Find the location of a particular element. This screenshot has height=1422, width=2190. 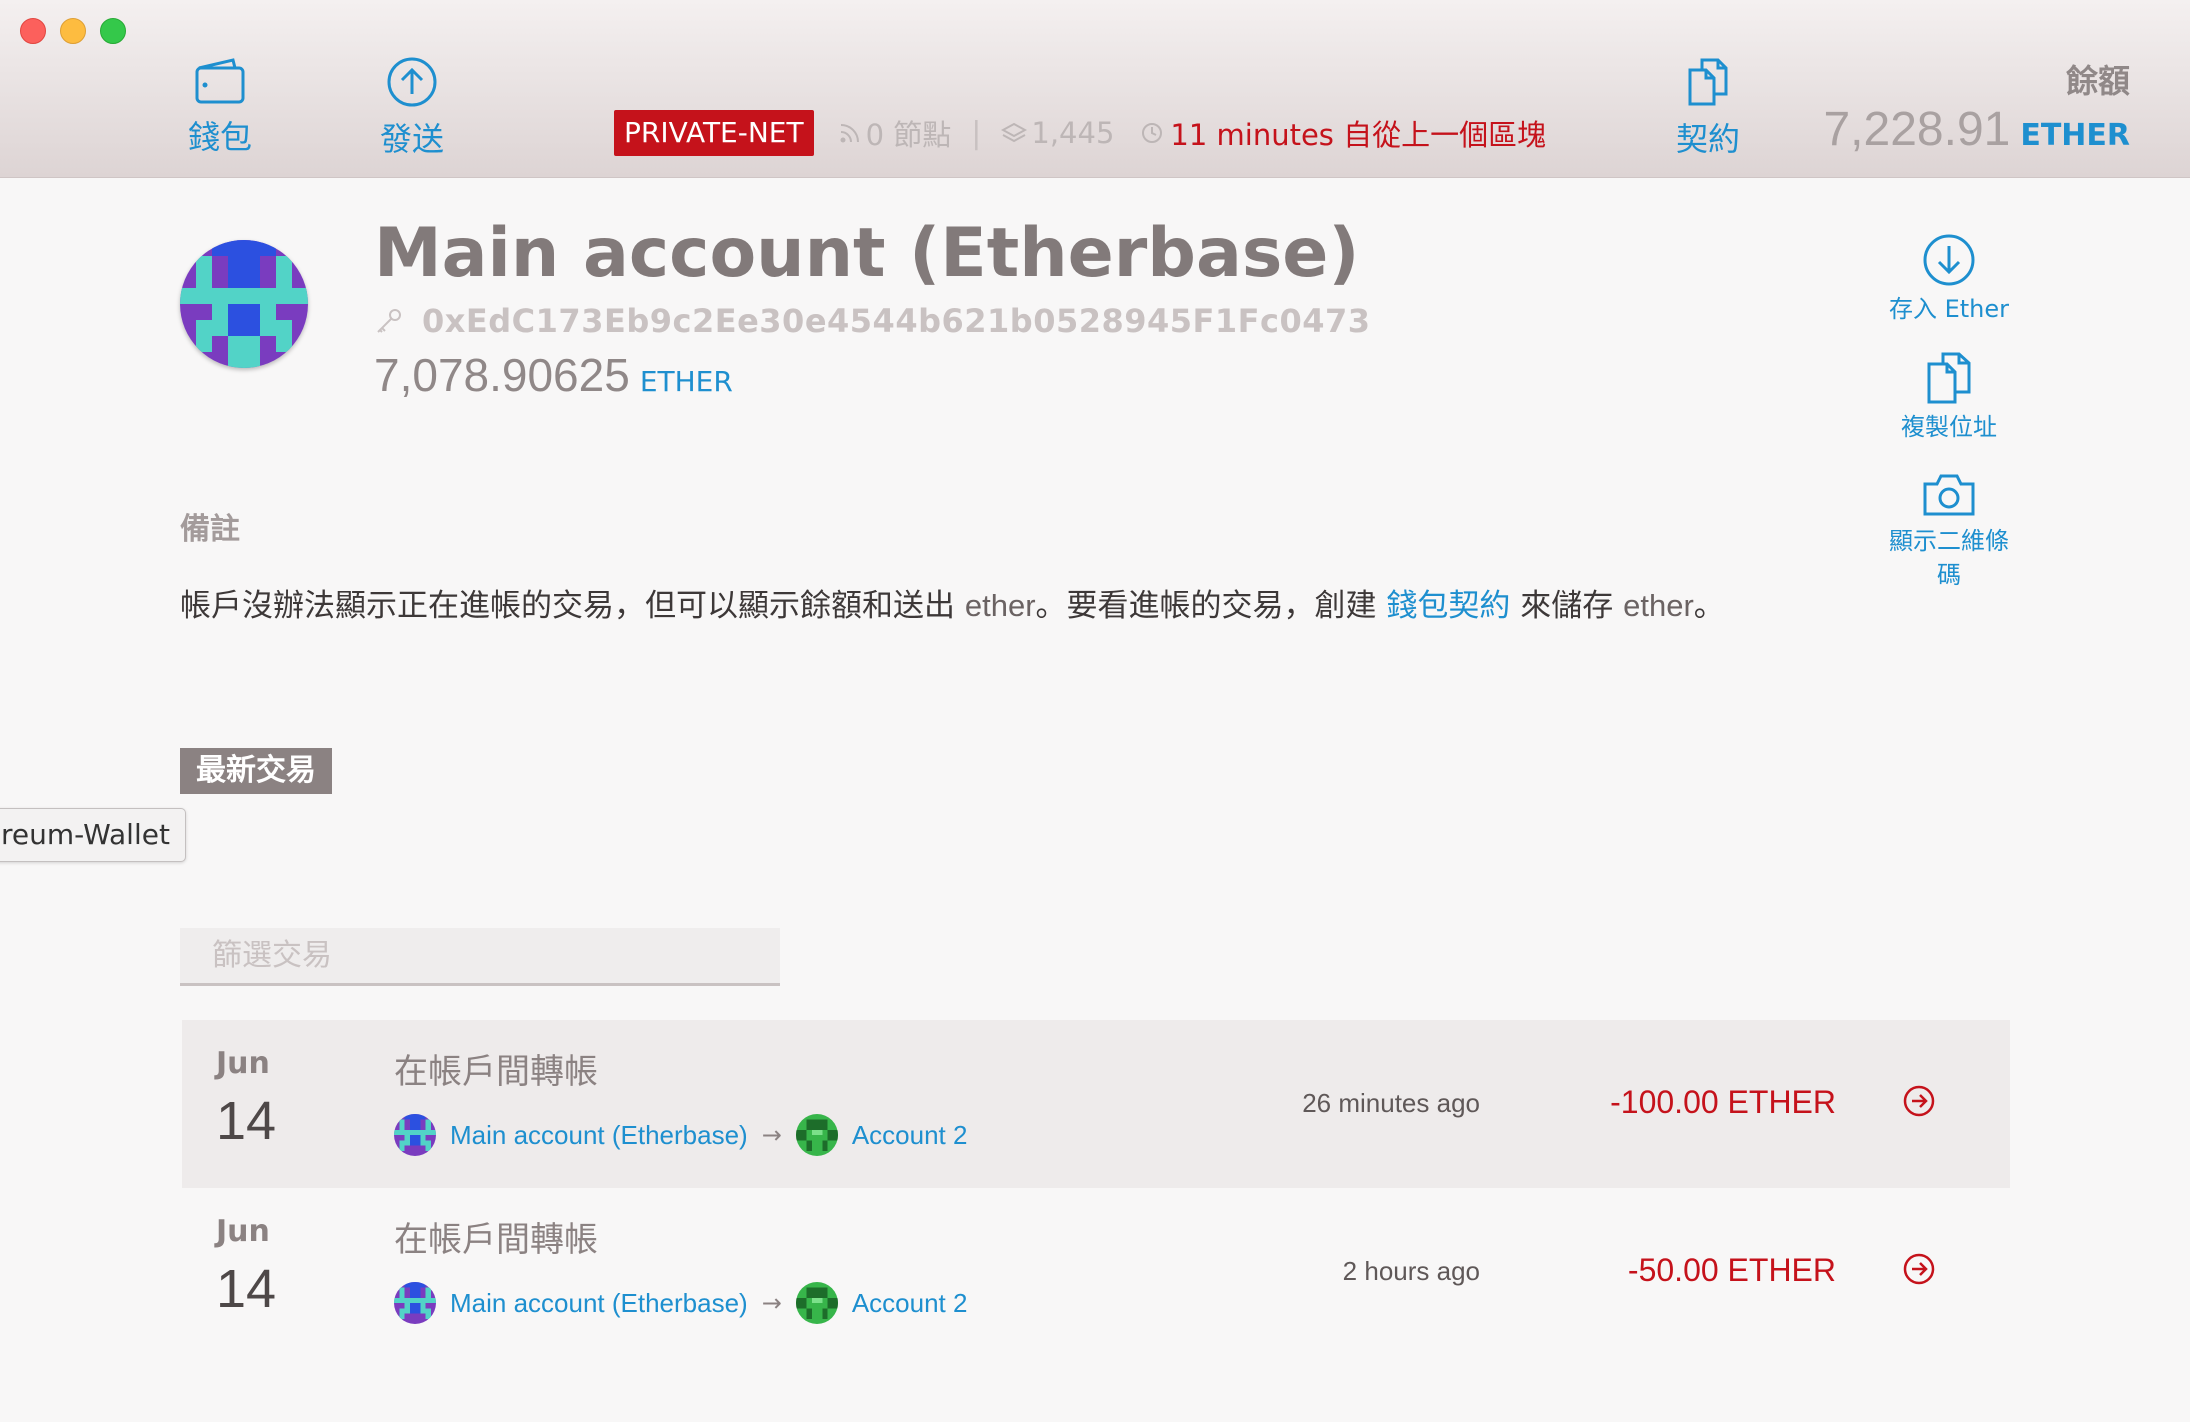

account-balance: 7,078.90625 ETHER is located at coordinates (553, 375).